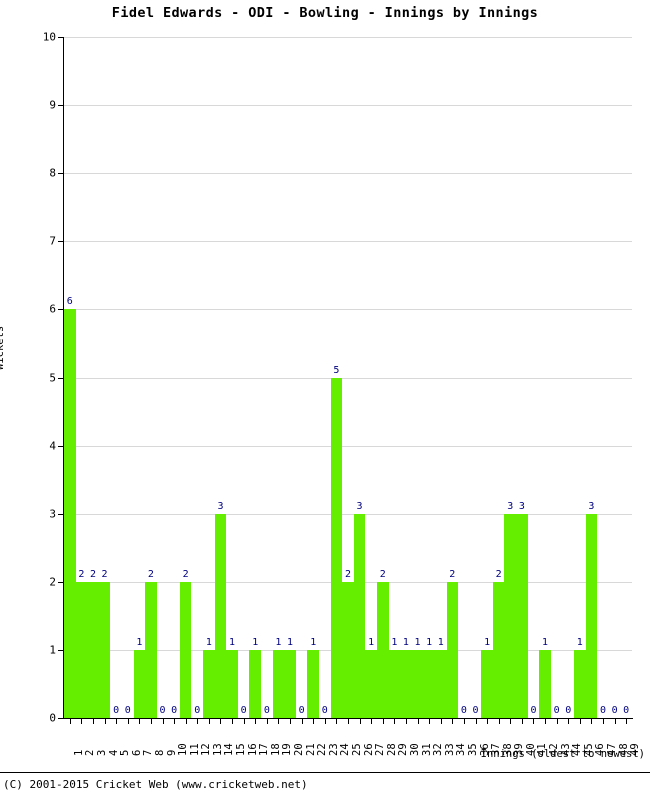 The width and height of the screenshot is (650, 800). What do you see at coordinates (52, 582) in the screenshot?
I see `y-axis-tick-label: 2` at bounding box center [52, 582].